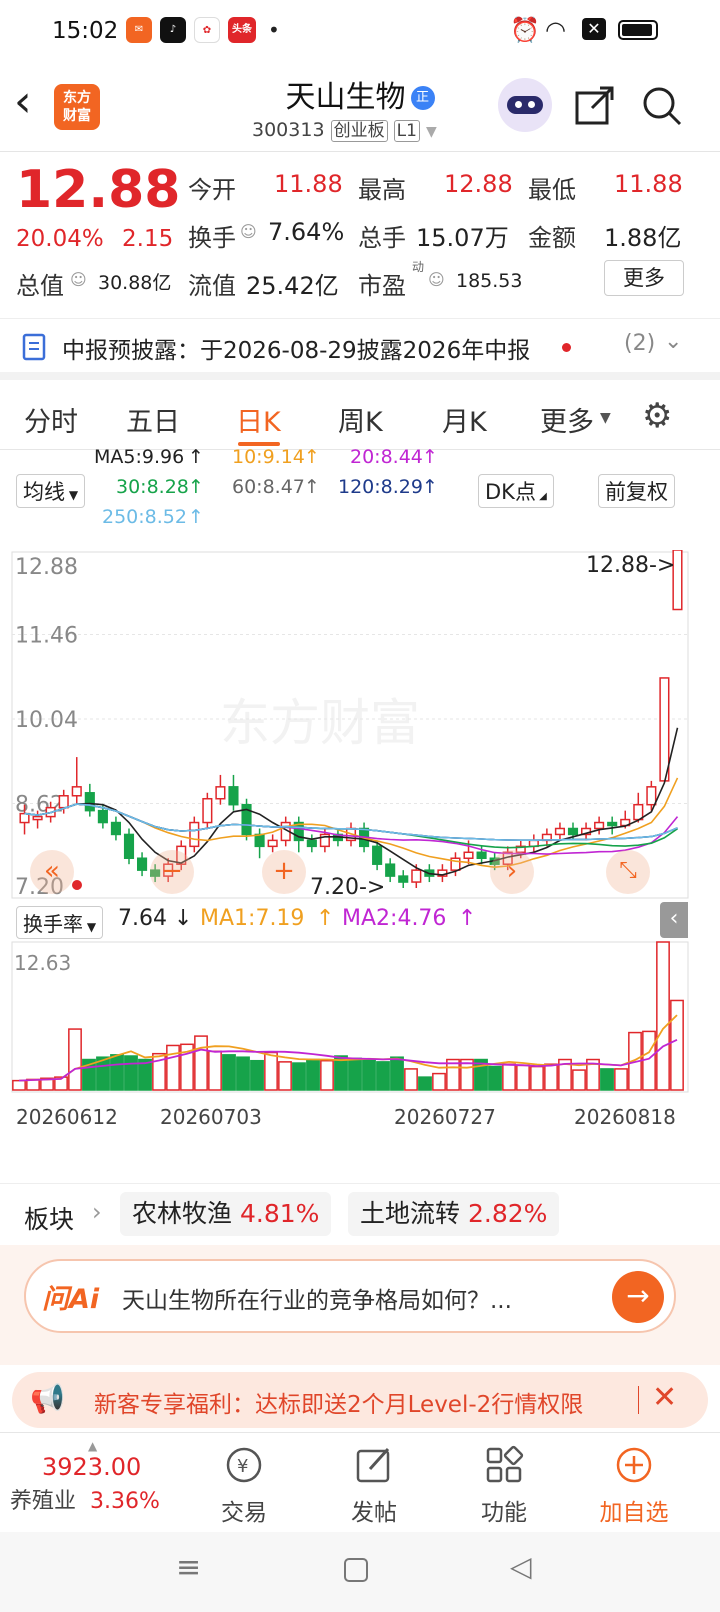 The image size is (720, 1612). Describe the element at coordinates (320, 723) in the screenshot. I see `watermark: 东方财富` at that location.